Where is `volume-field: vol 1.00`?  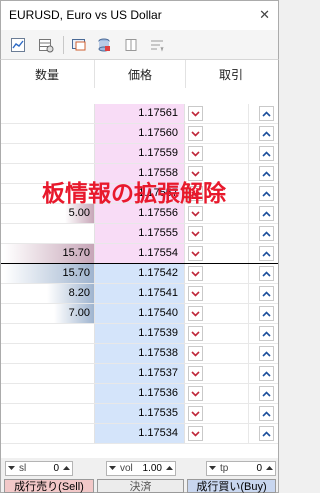
volume-field: vol 1.00 is located at coordinates (141, 468).